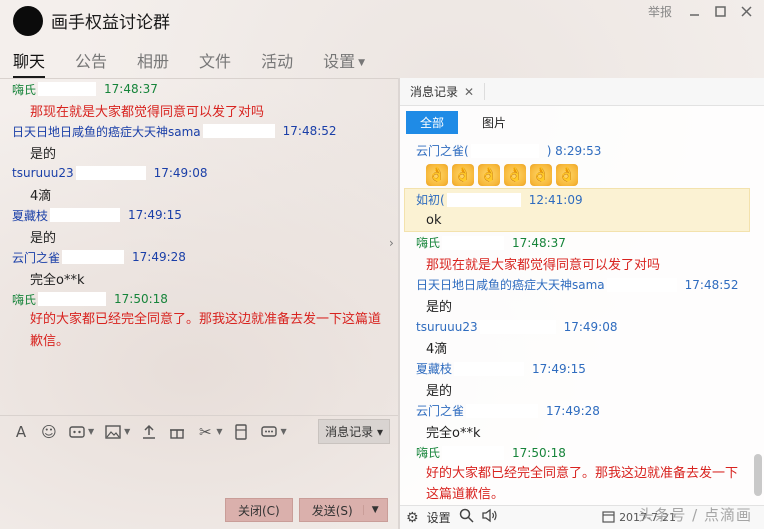 This screenshot has width=764, height=529. Describe the element at coordinates (430, 199) in the screenshot. I see `message-sender: 如初(` at that location.